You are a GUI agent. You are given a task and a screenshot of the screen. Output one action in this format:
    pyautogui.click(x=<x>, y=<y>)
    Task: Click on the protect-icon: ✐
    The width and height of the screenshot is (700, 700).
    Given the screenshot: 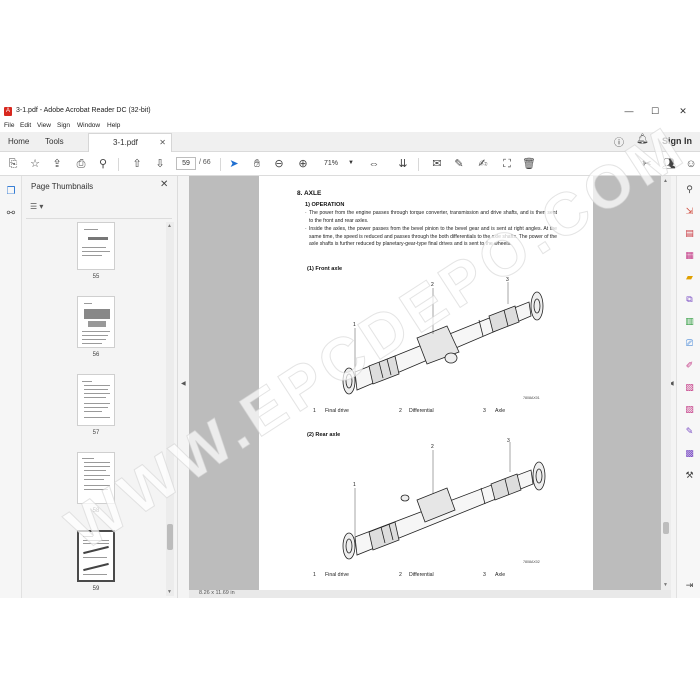 What is the action you would take?
    pyautogui.click(x=689, y=365)
    